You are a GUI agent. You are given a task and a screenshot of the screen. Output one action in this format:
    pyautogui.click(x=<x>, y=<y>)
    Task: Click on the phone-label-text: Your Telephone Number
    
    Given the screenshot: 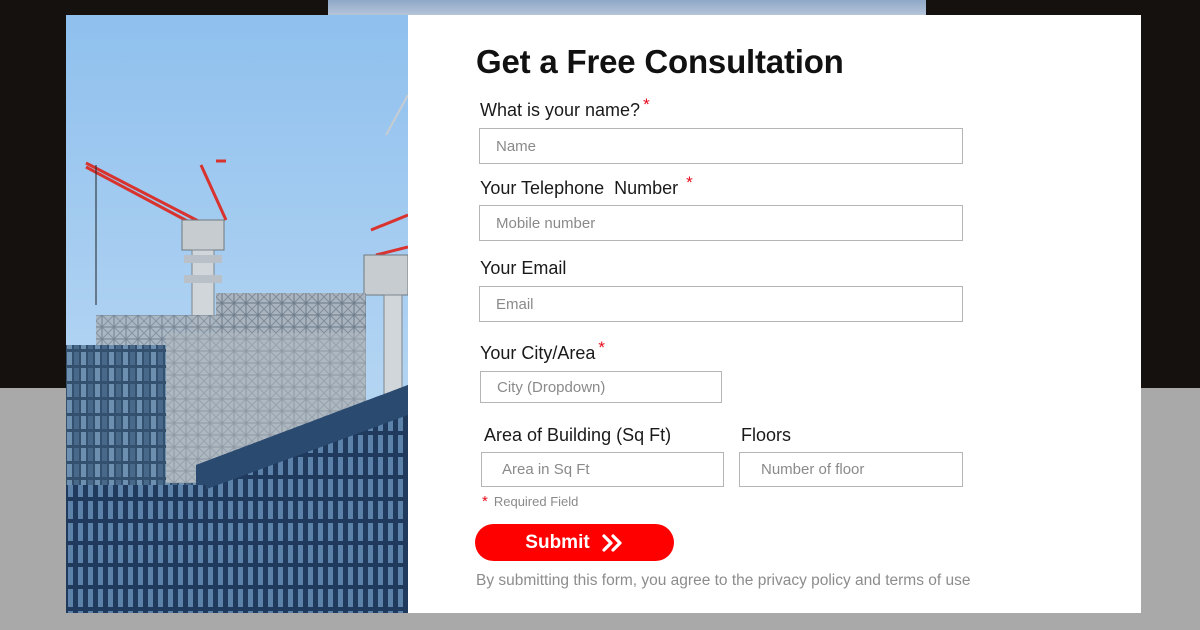 What is the action you would take?
    pyautogui.click(x=579, y=188)
    